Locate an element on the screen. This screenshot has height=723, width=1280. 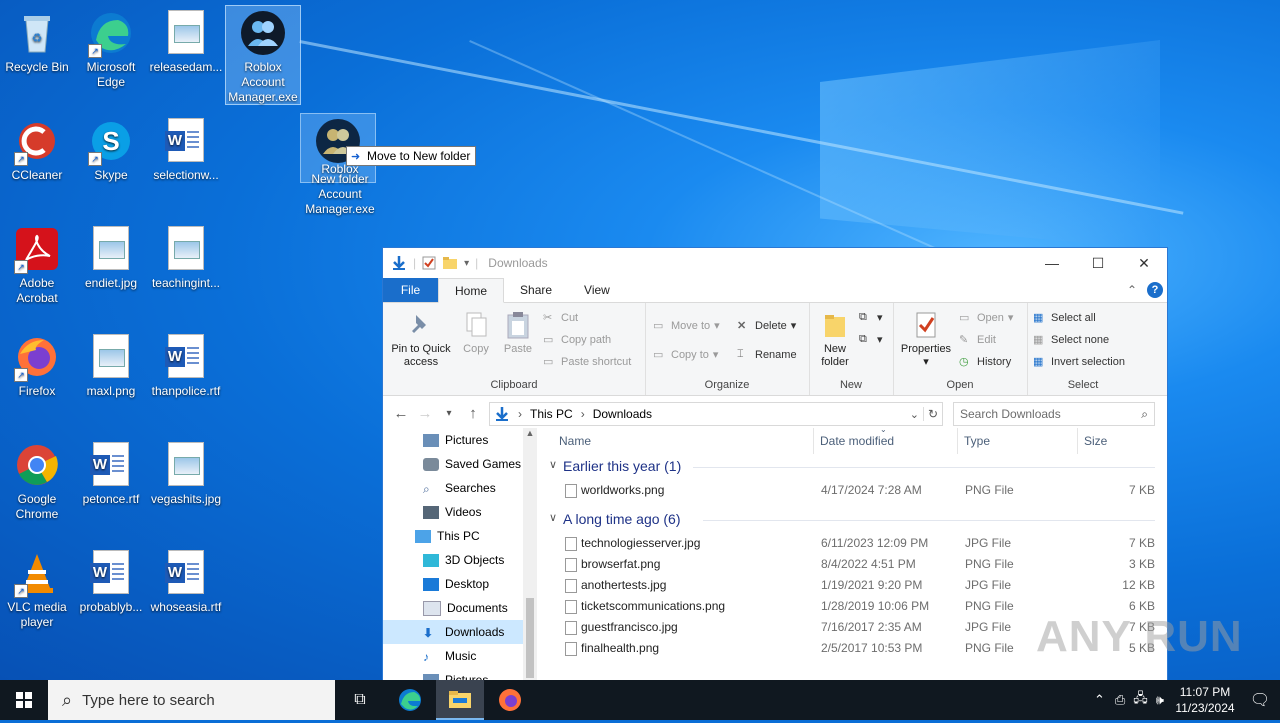
back-arrow-icon: ← is located at coordinates (401, 413).